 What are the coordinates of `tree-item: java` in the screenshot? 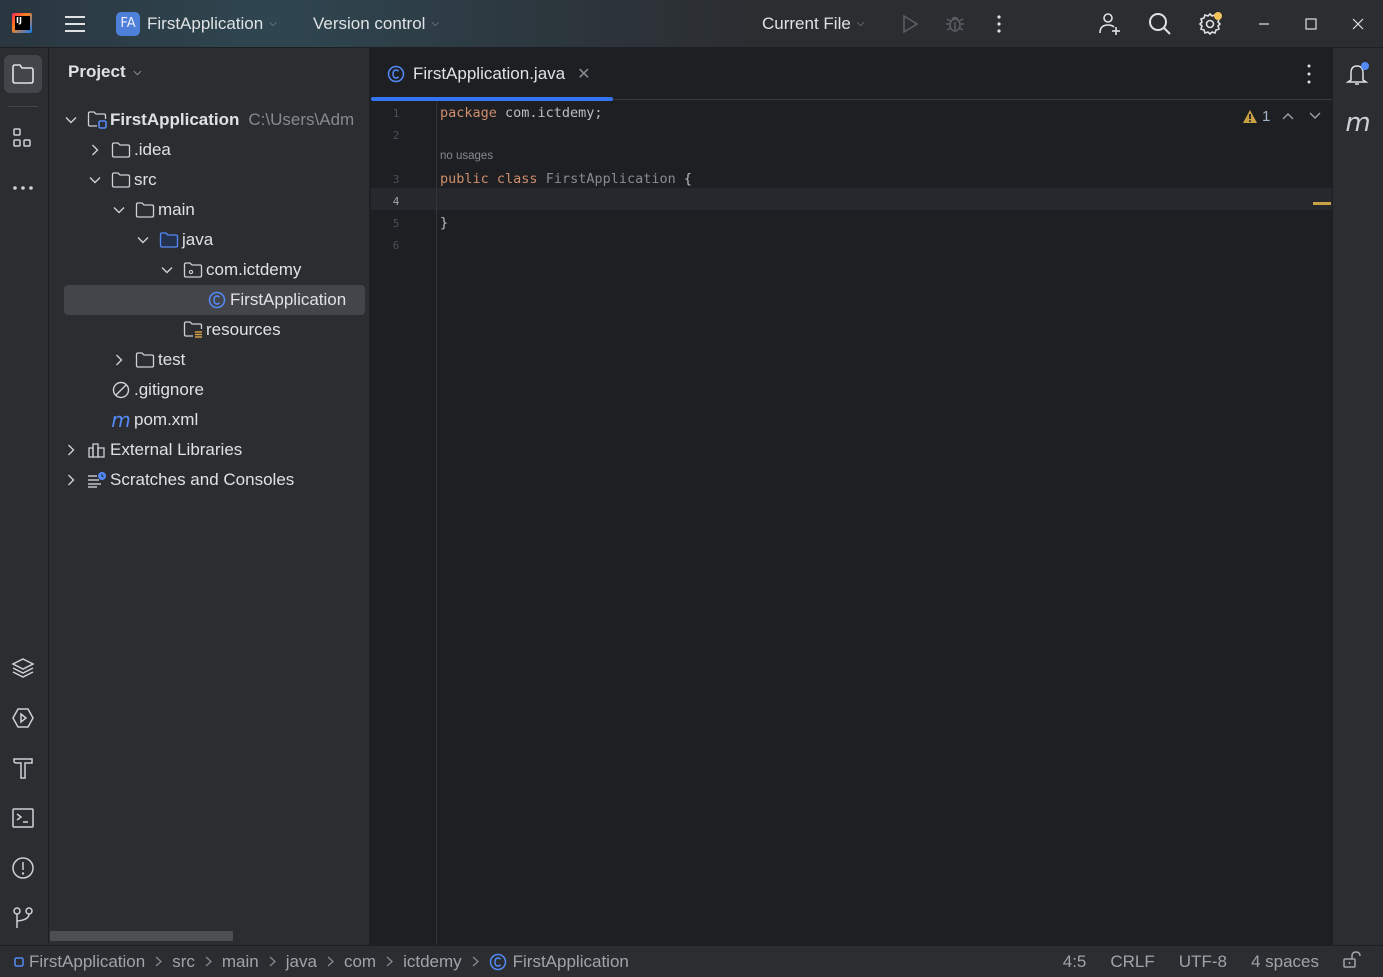 It's located at (209, 240).